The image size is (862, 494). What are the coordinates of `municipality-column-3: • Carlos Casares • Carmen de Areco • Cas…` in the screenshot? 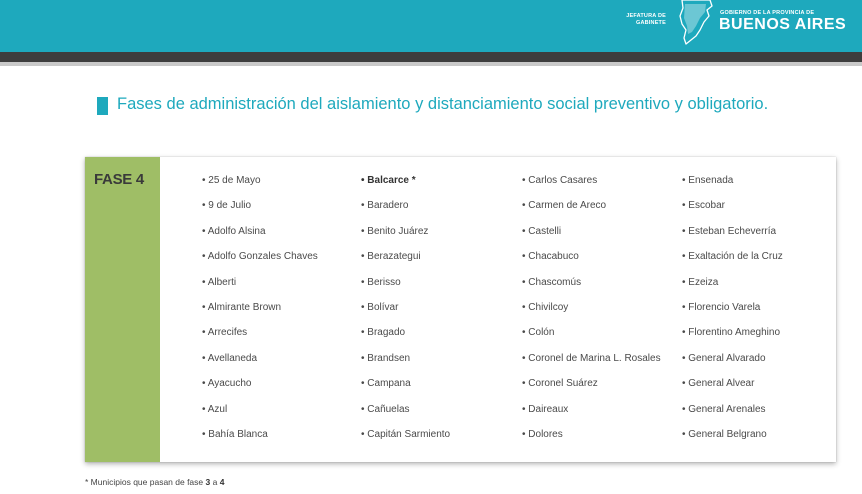 It's located at (591, 314).